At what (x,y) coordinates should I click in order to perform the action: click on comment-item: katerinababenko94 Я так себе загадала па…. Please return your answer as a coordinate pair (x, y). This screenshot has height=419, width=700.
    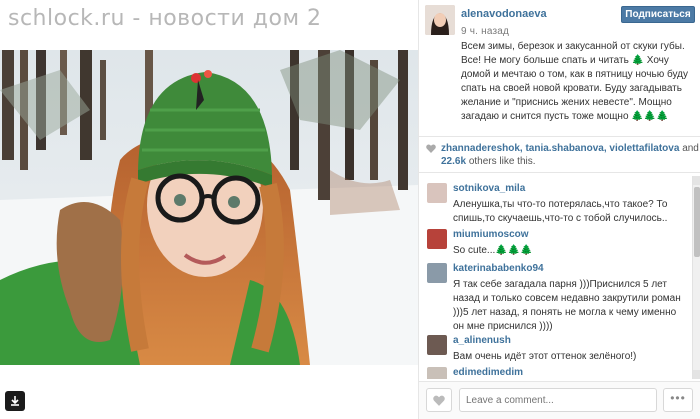
    Looking at the image, I should click on (554, 296).